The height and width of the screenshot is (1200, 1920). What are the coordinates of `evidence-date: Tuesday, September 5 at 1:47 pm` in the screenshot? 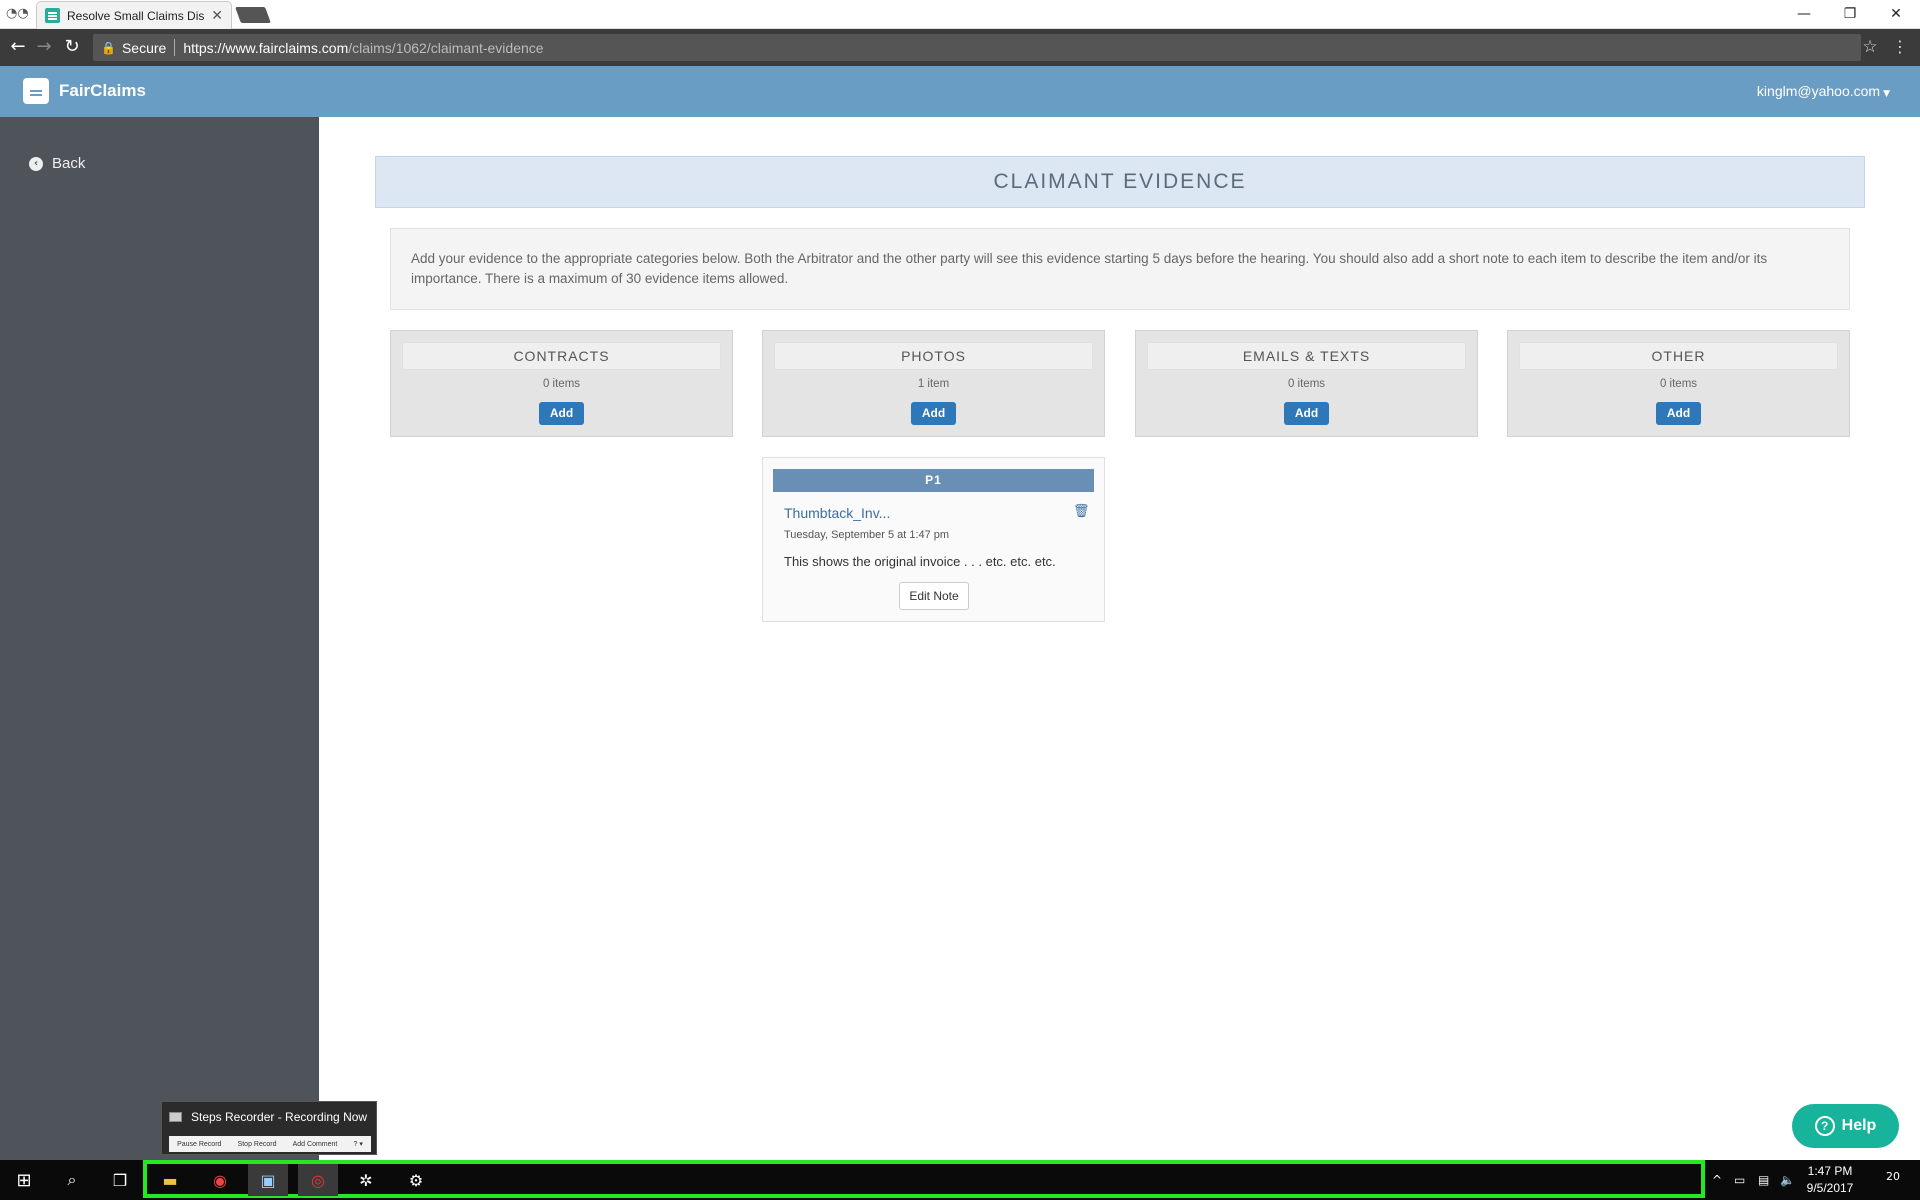 It's located at (867, 535).